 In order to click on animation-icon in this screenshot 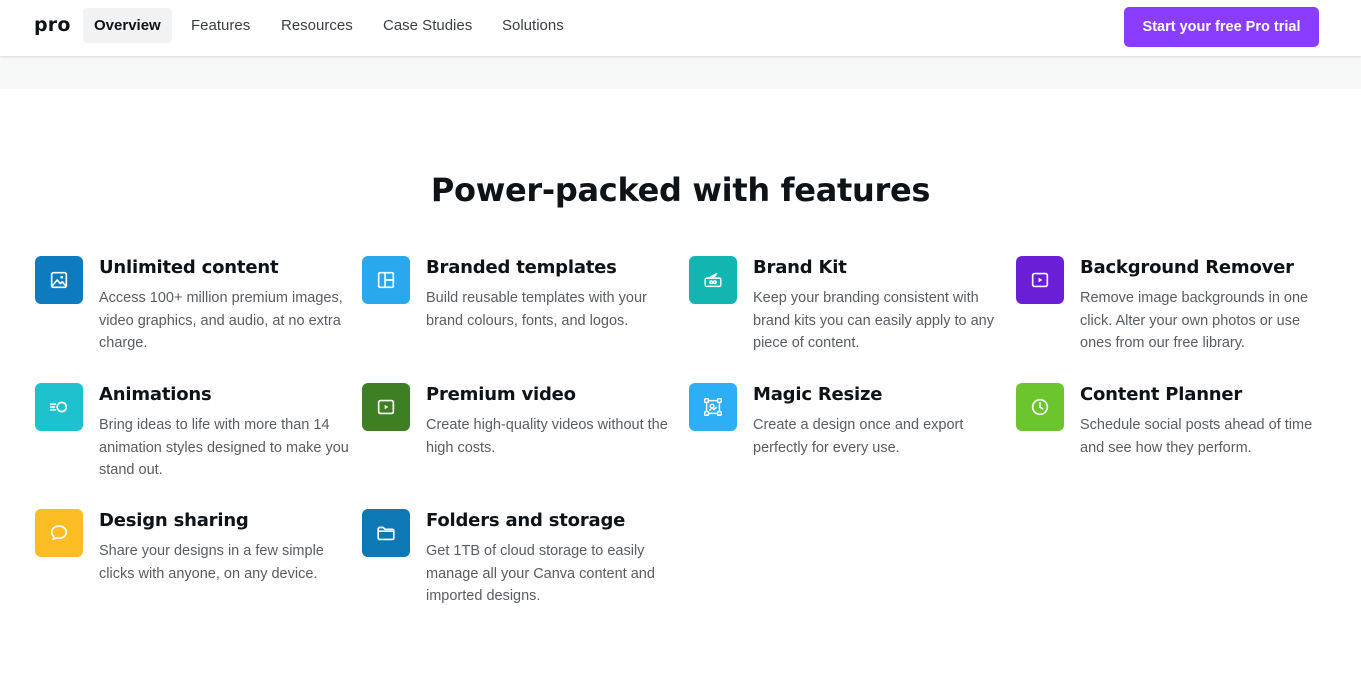, I will do `click(58, 407)`.